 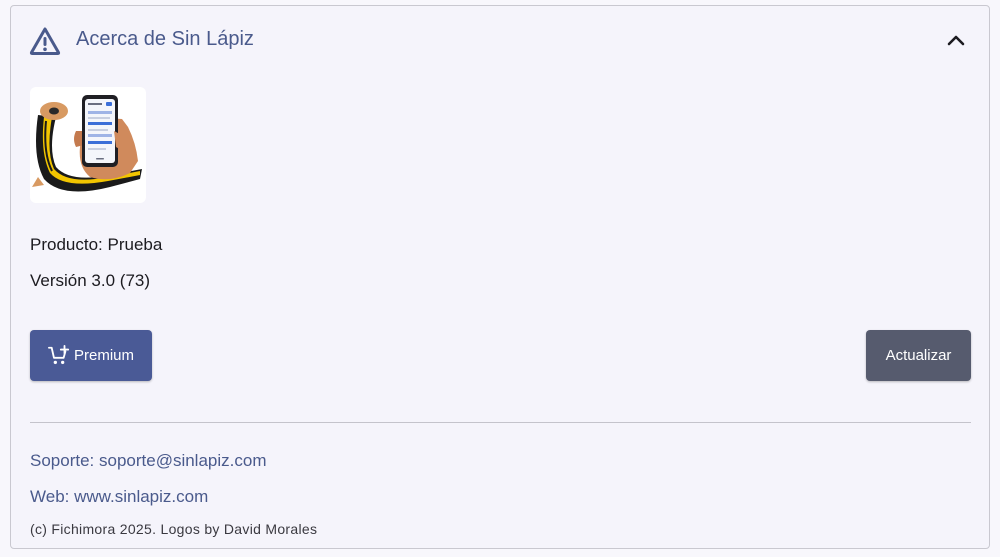 What do you see at coordinates (165, 39) in the screenshot?
I see `page-title: Acerca de Sin Lápiz` at bounding box center [165, 39].